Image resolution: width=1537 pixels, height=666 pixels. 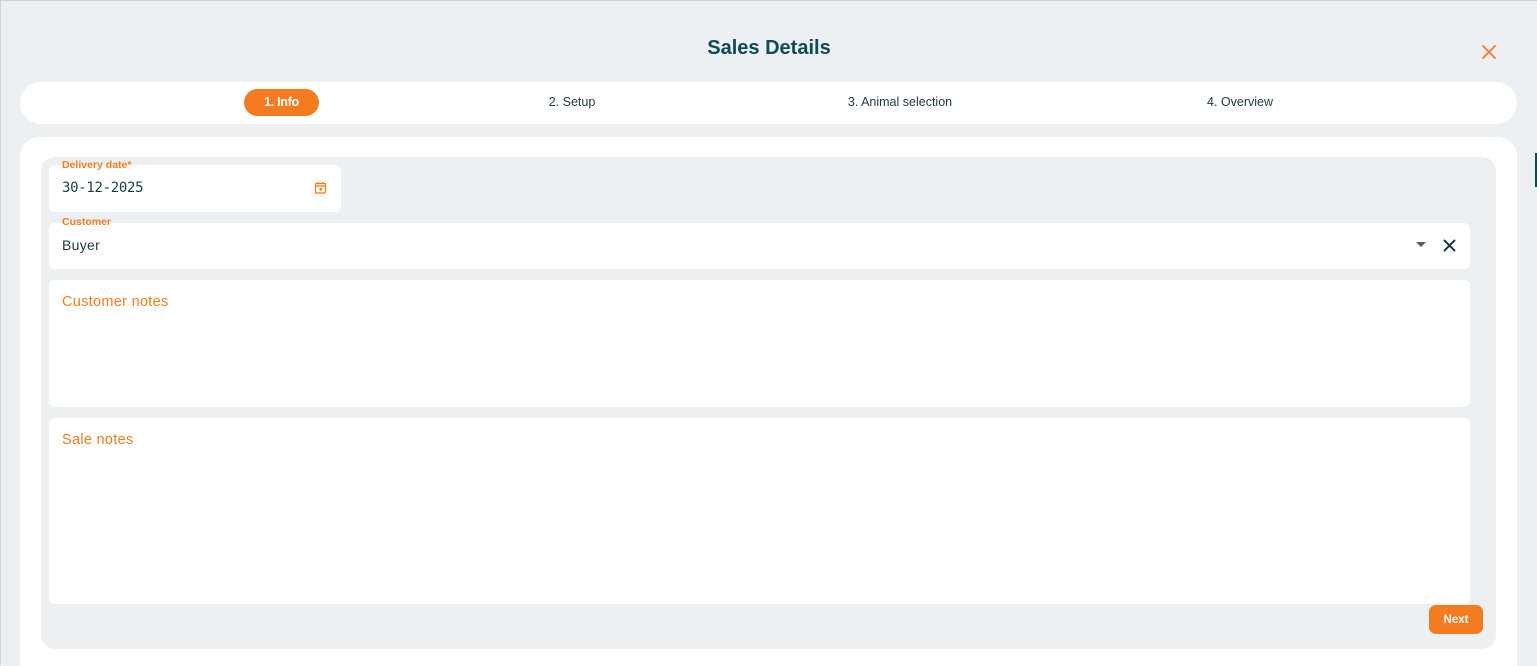 I want to click on customer-notes-placeholder: Customer notes, so click(x=115, y=302).